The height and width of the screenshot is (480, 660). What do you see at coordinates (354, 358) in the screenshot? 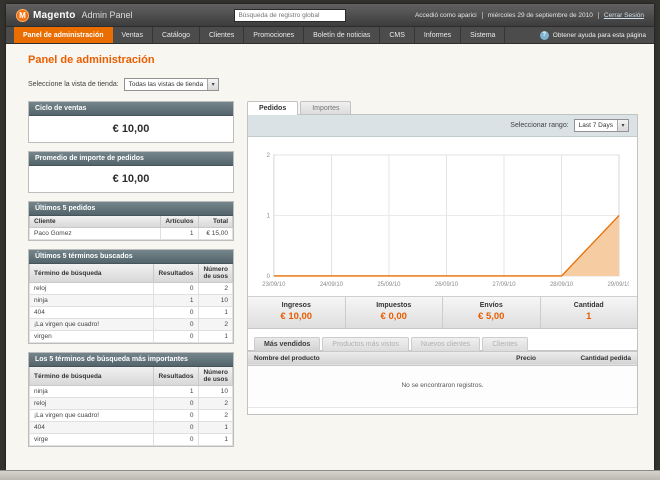
I see `column-header: Nombre del producto` at bounding box center [354, 358].